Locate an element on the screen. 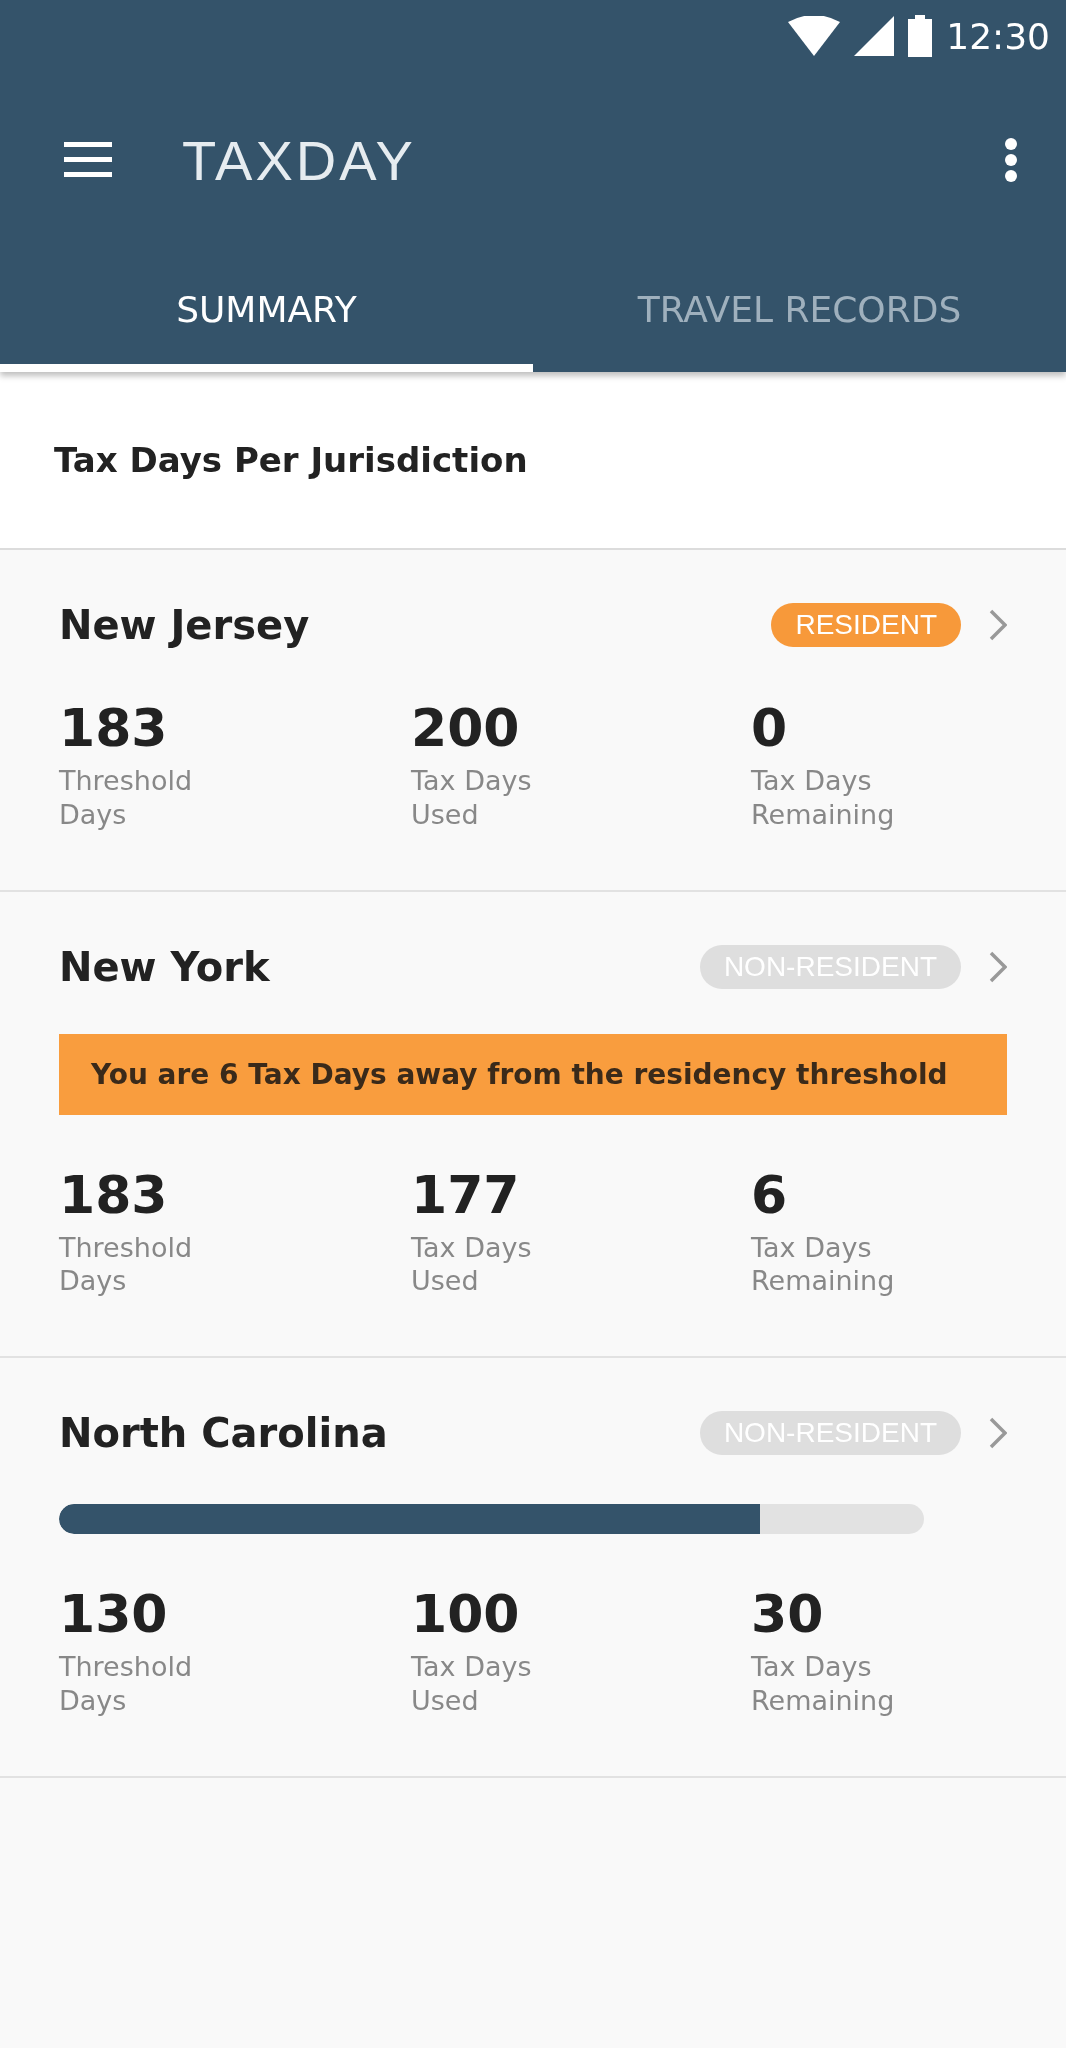 This screenshot has width=1066, height=2048. residency-badge: RESIDENT is located at coordinates (866, 625).